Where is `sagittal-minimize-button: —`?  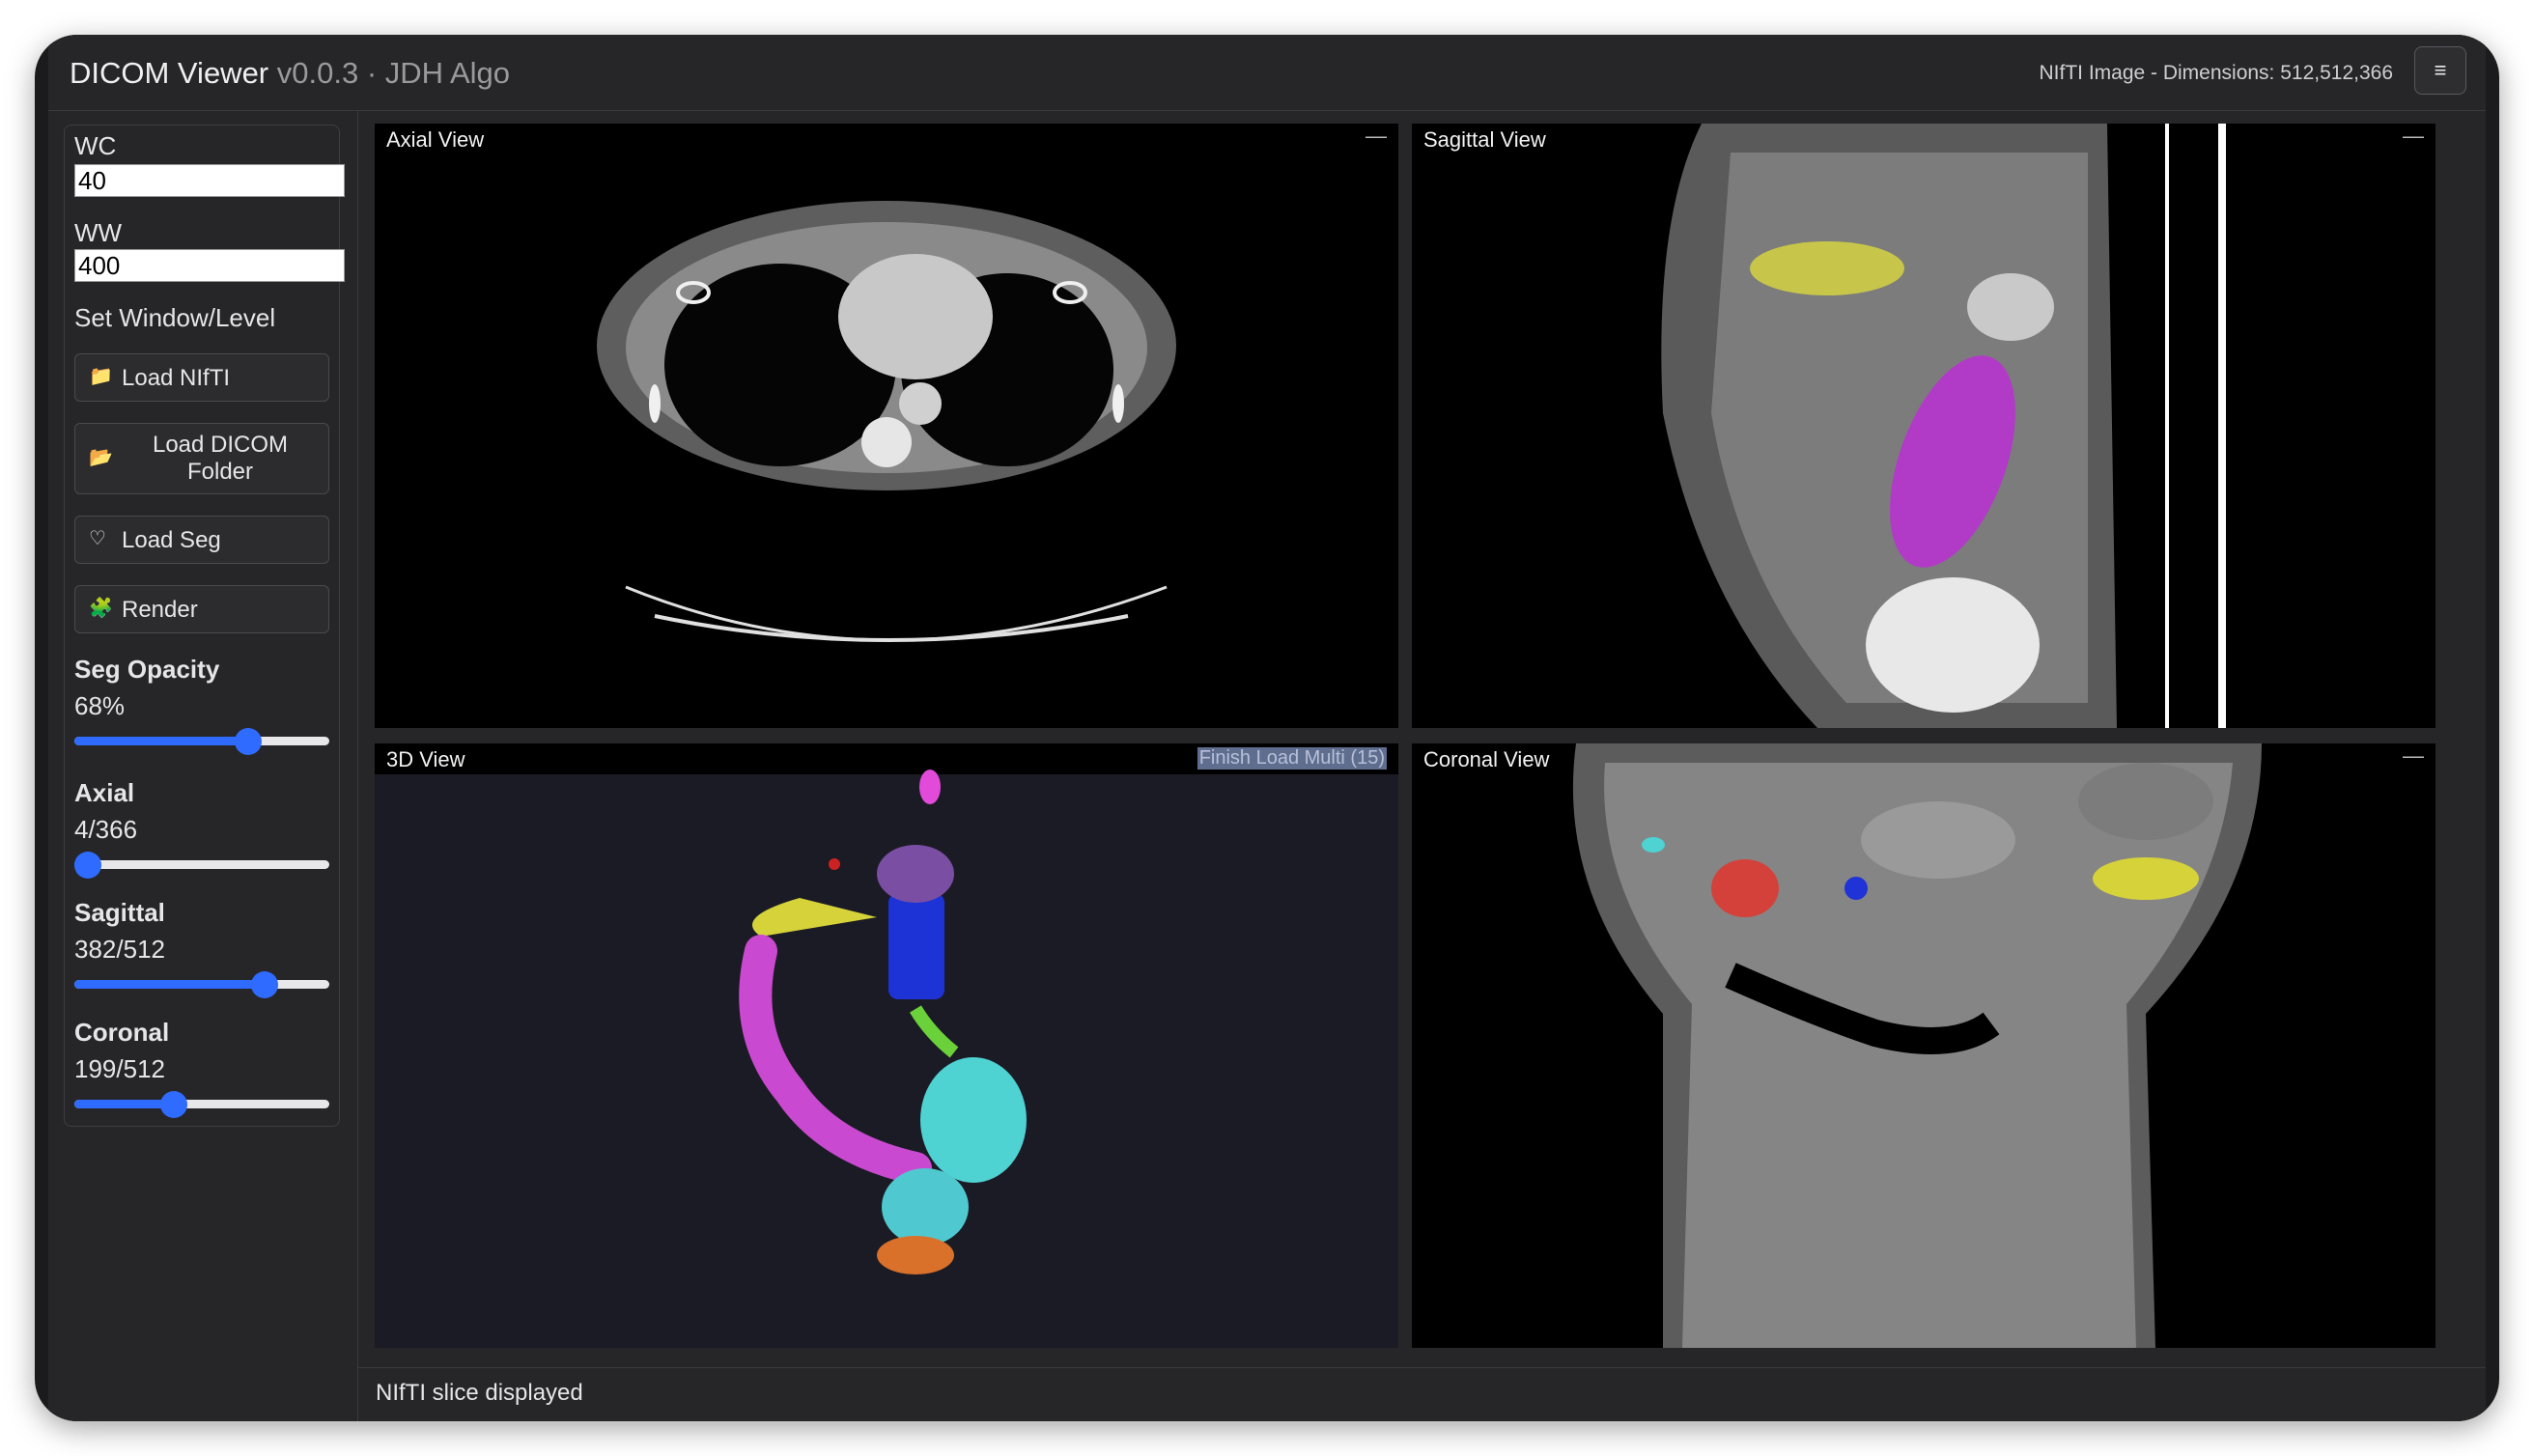 sagittal-minimize-button: — is located at coordinates (2413, 136).